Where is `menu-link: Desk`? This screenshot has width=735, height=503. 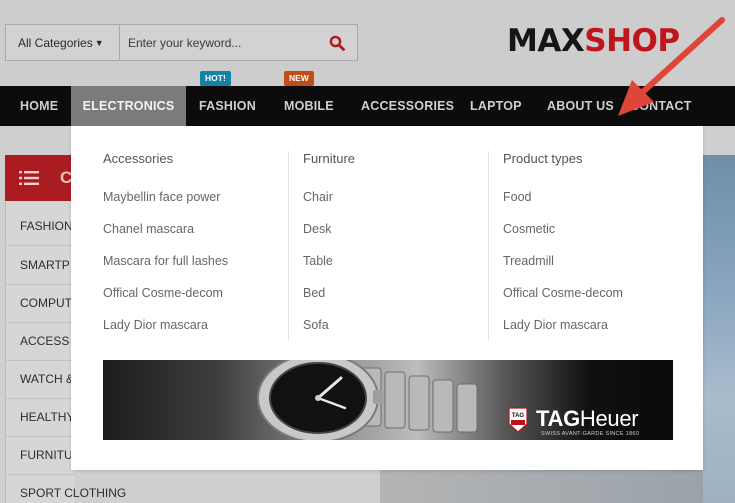
menu-link: Desk is located at coordinates (317, 229).